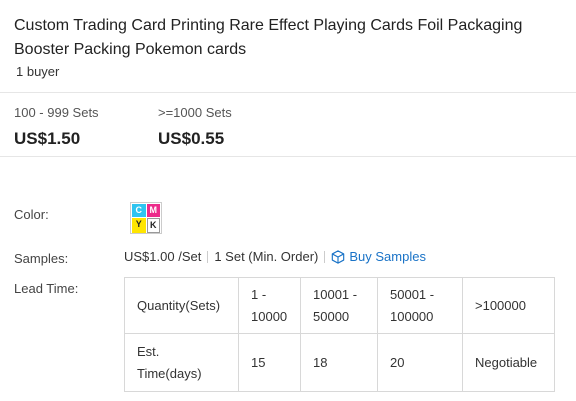  Describe the element at coordinates (420, 362) in the screenshot. I see `table-cell: 20` at that location.